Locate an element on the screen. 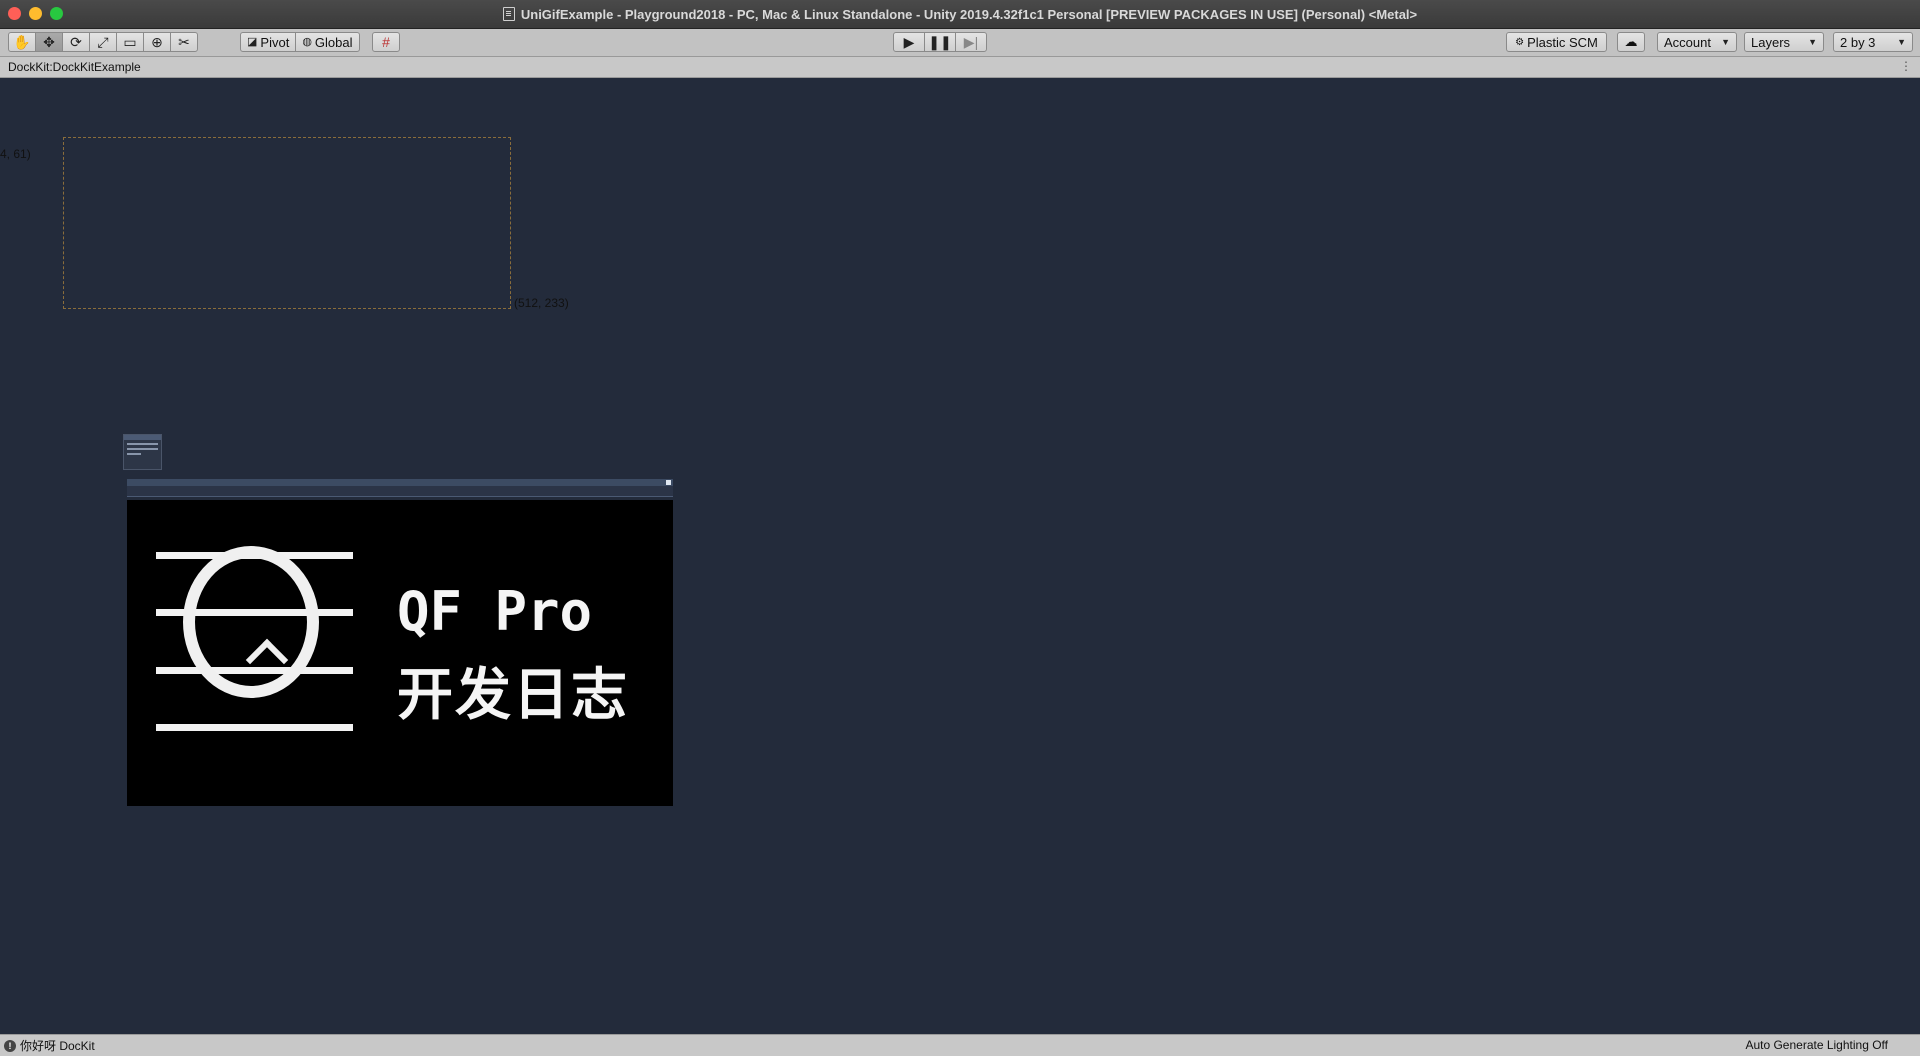 This screenshot has height=1056, width=1920. gif-preview-window: QF Pro 开发日志 is located at coordinates (400, 642).